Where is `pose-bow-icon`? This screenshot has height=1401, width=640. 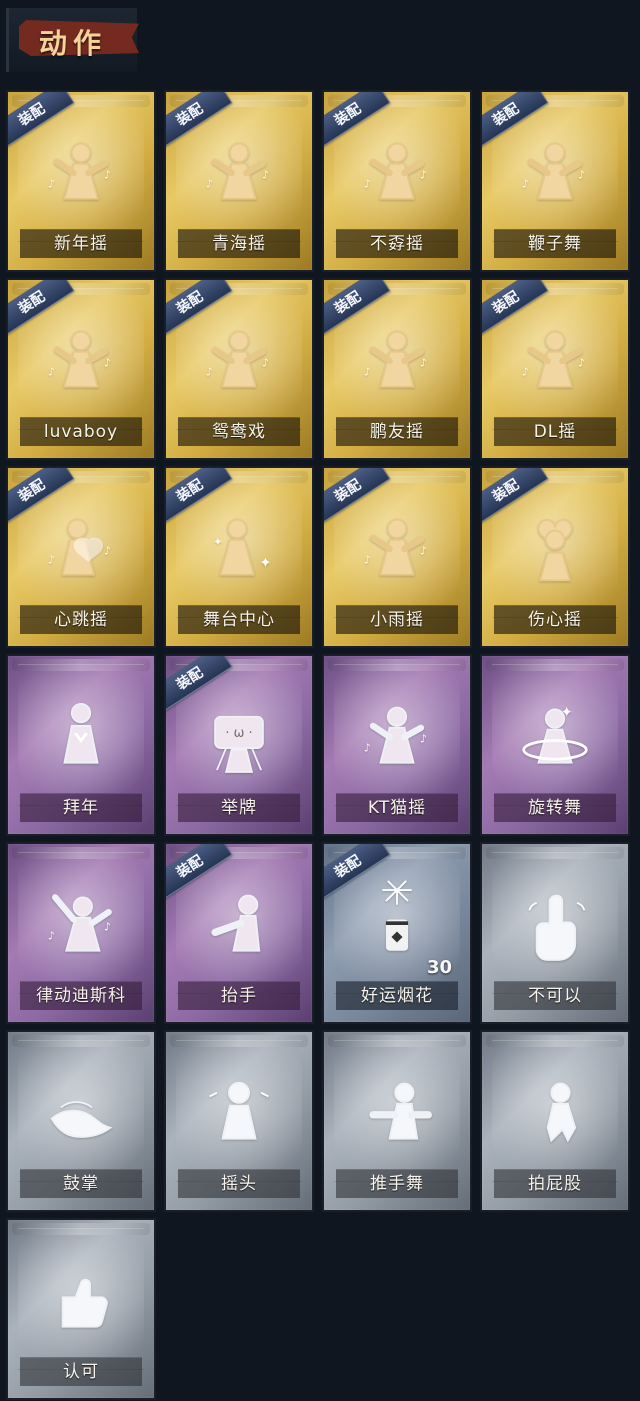
pose-bow-icon is located at coordinates (81, 737).